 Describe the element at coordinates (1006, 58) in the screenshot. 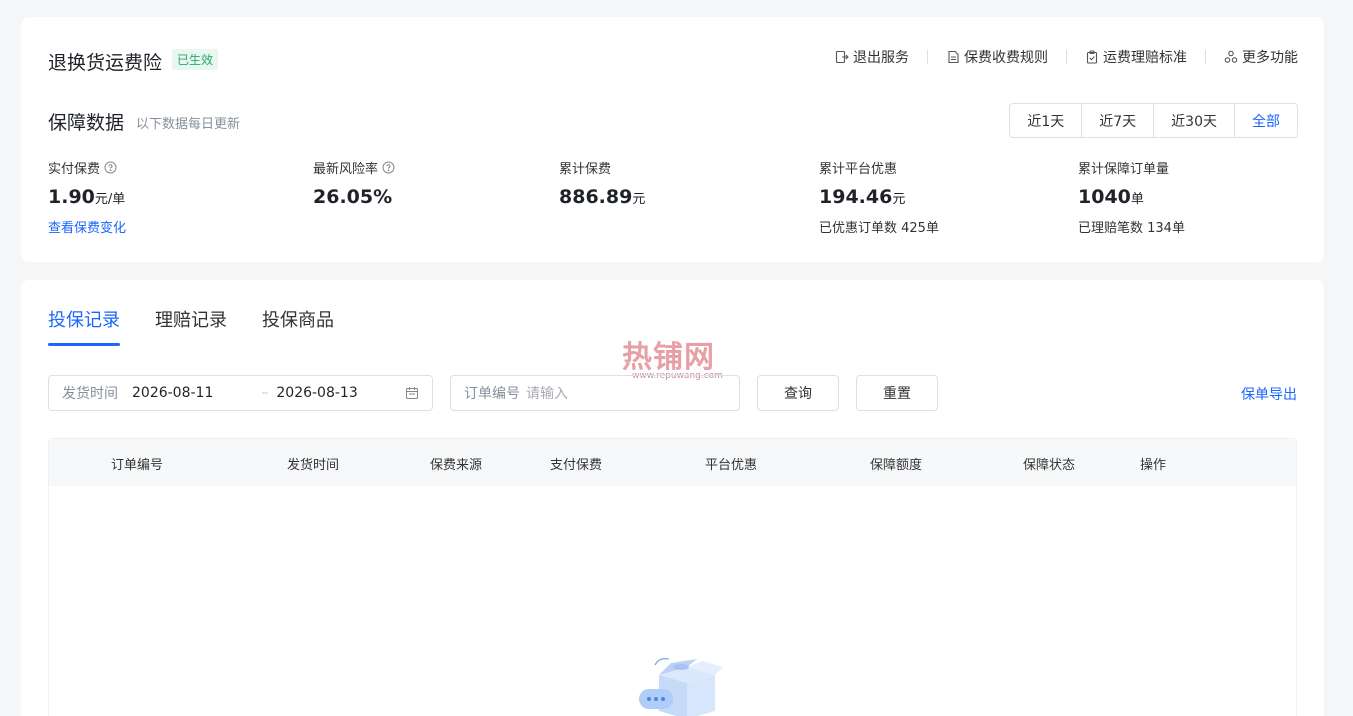

I see `premium-rules-label: 保费收费规则` at that location.